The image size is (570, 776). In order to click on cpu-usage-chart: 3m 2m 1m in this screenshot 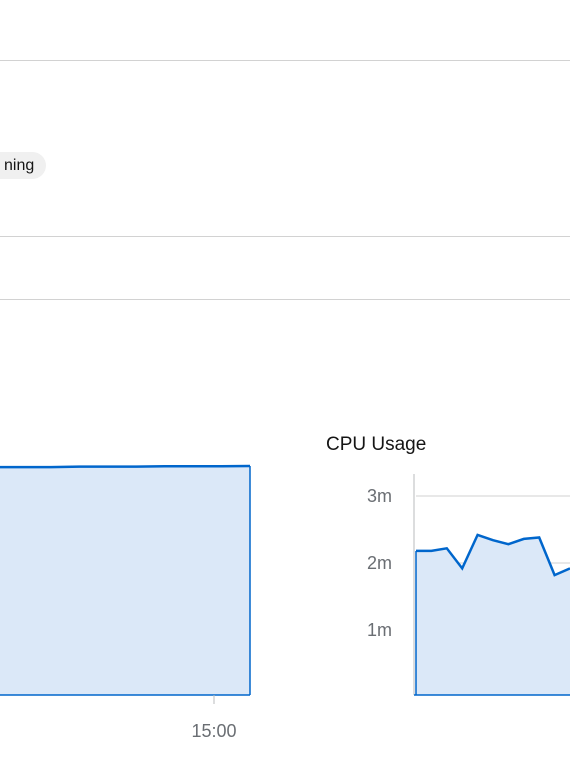, I will do `click(468, 585)`.